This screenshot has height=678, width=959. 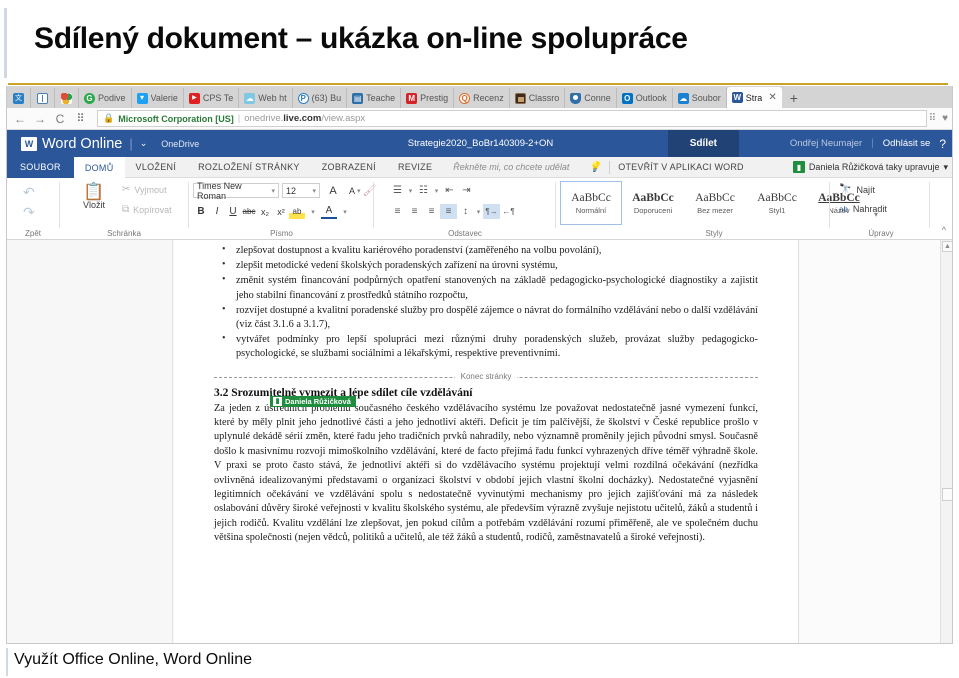 I want to click on copy-icon: ⧉, so click(x=126, y=209).